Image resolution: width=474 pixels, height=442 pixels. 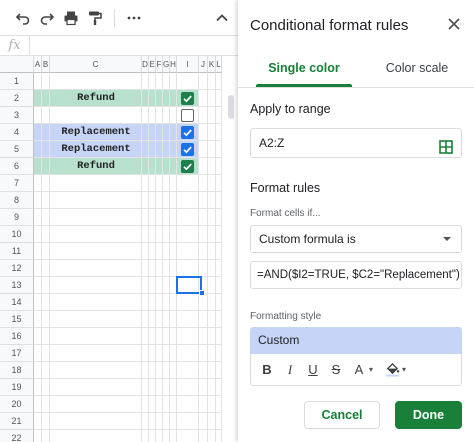 What do you see at coordinates (17, 336) in the screenshot?
I see `row-header: 16` at bounding box center [17, 336].